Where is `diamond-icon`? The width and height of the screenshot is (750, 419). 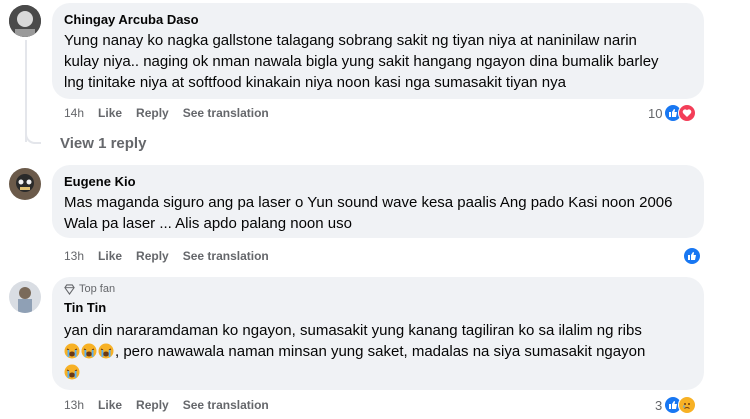
diamond-icon is located at coordinates (69, 289).